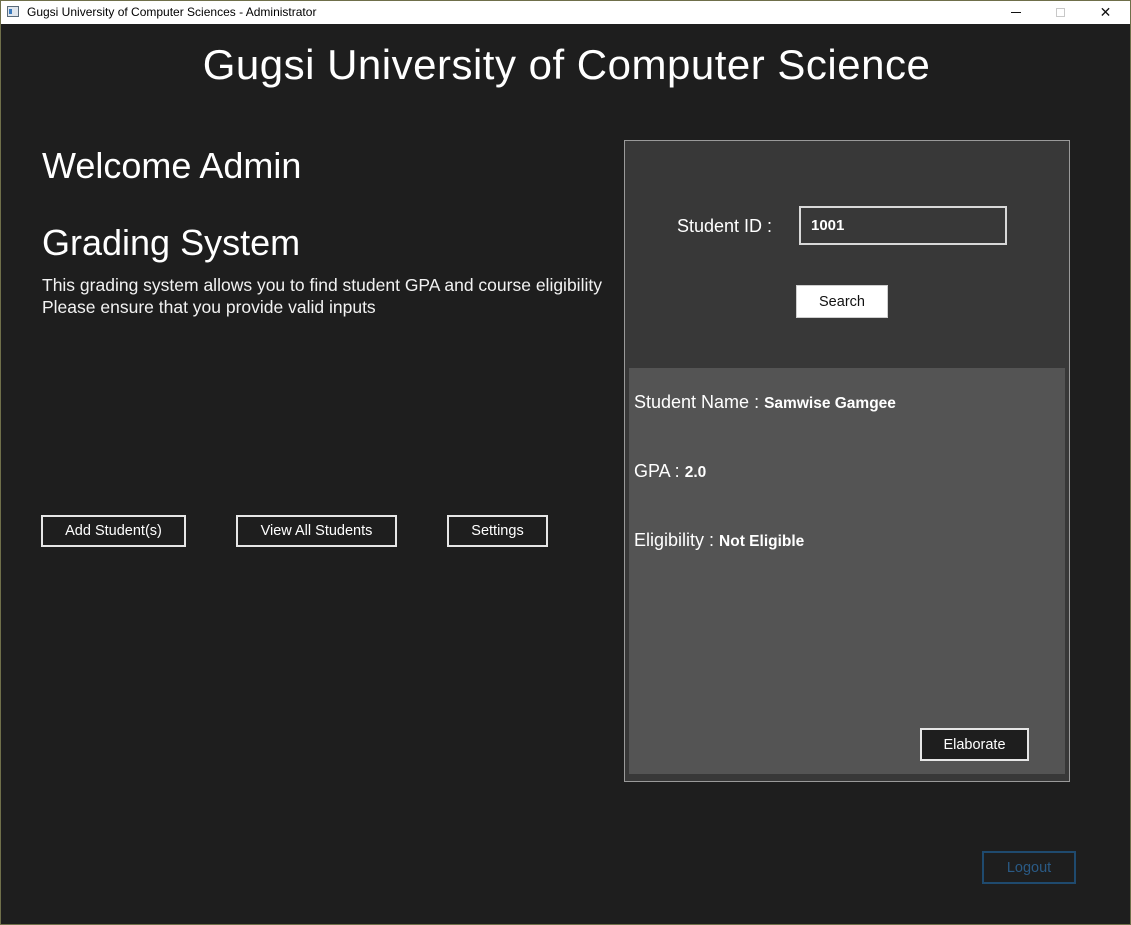  I want to click on elaborate-button: Elaborate, so click(974, 744).